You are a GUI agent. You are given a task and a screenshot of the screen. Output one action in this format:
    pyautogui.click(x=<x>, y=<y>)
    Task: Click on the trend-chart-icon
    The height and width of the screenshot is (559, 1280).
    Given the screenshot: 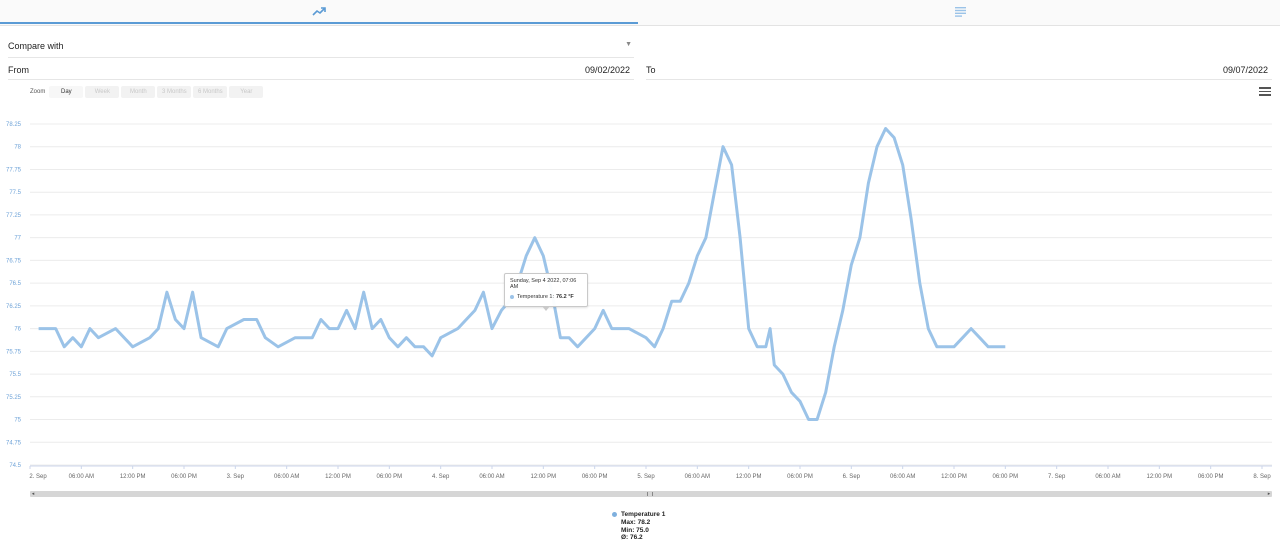 What is the action you would take?
    pyautogui.click(x=319, y=11)
    